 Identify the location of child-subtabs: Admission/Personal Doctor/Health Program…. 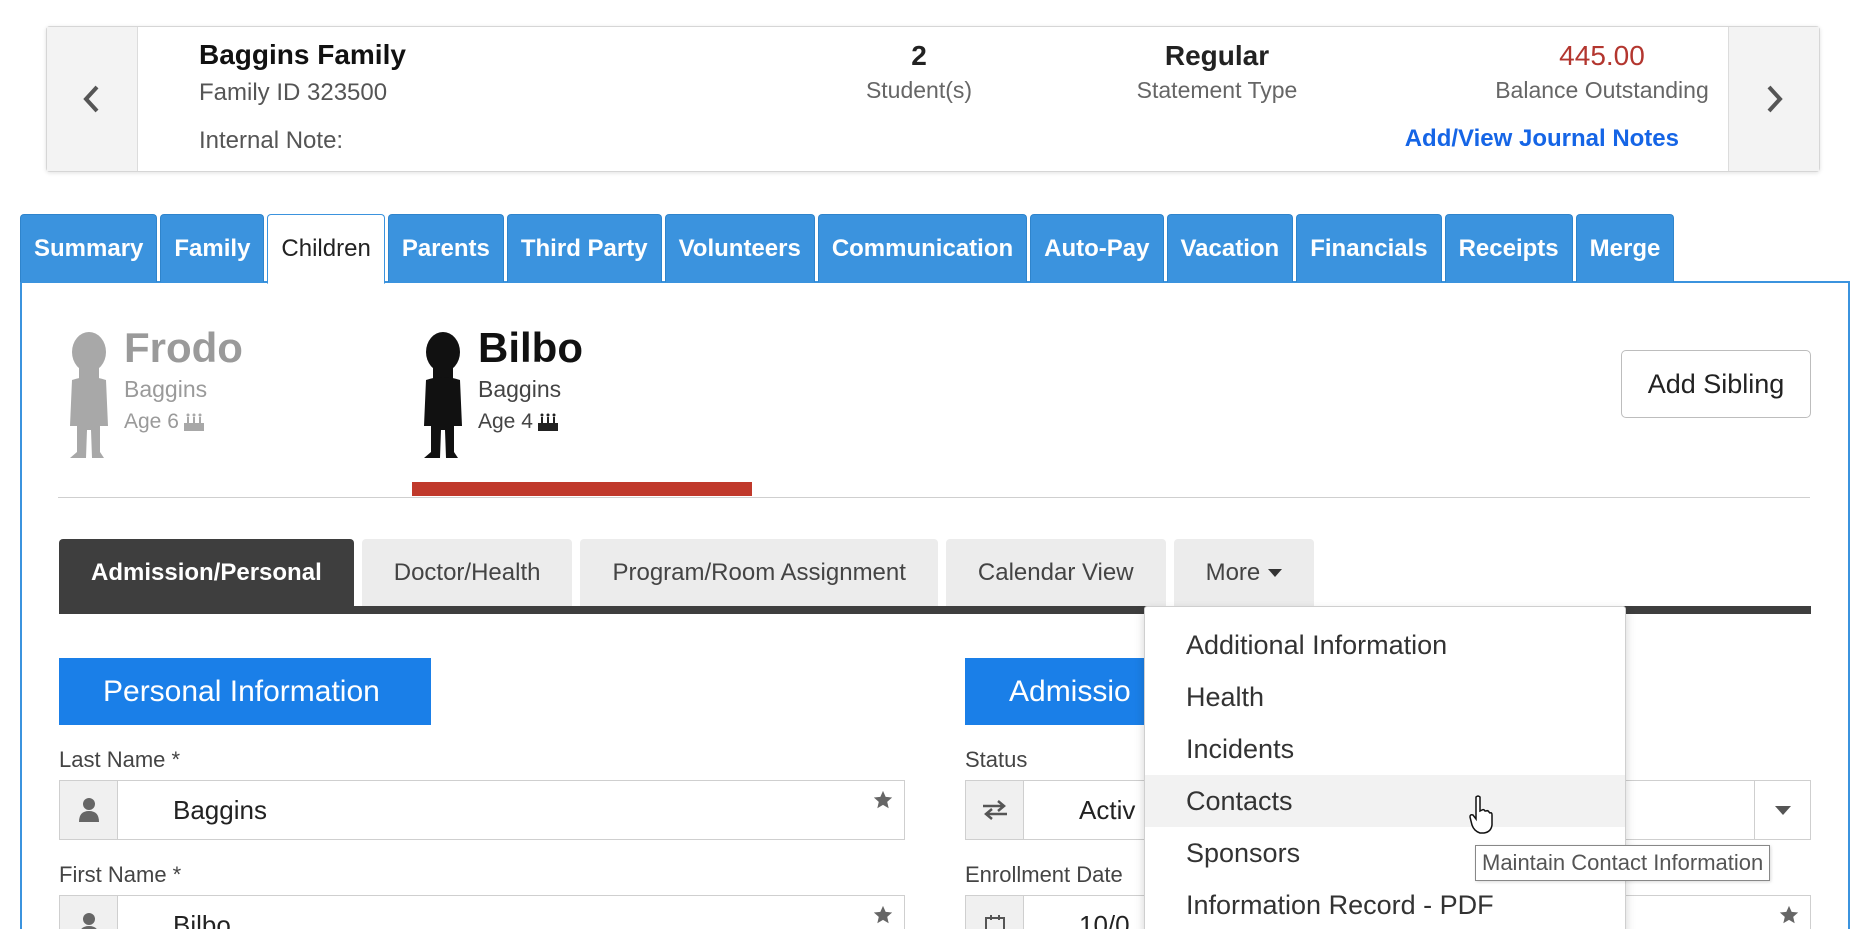
(687, 573).